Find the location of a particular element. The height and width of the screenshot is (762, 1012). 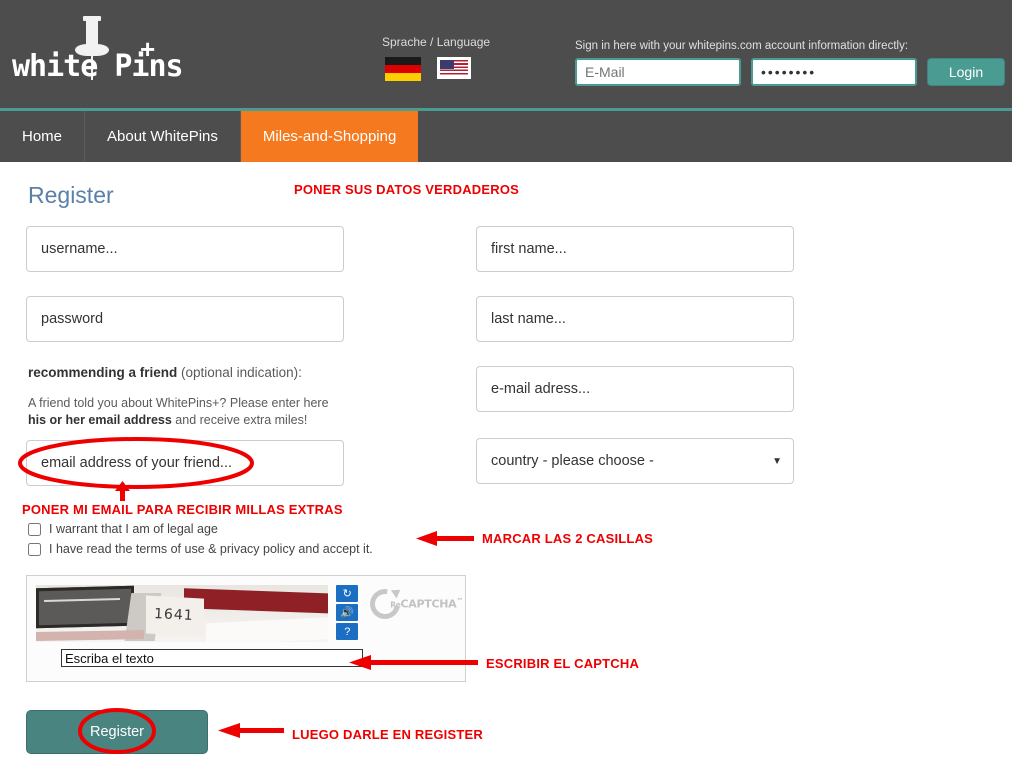

login-password-input is located at coordinates (834, 72).